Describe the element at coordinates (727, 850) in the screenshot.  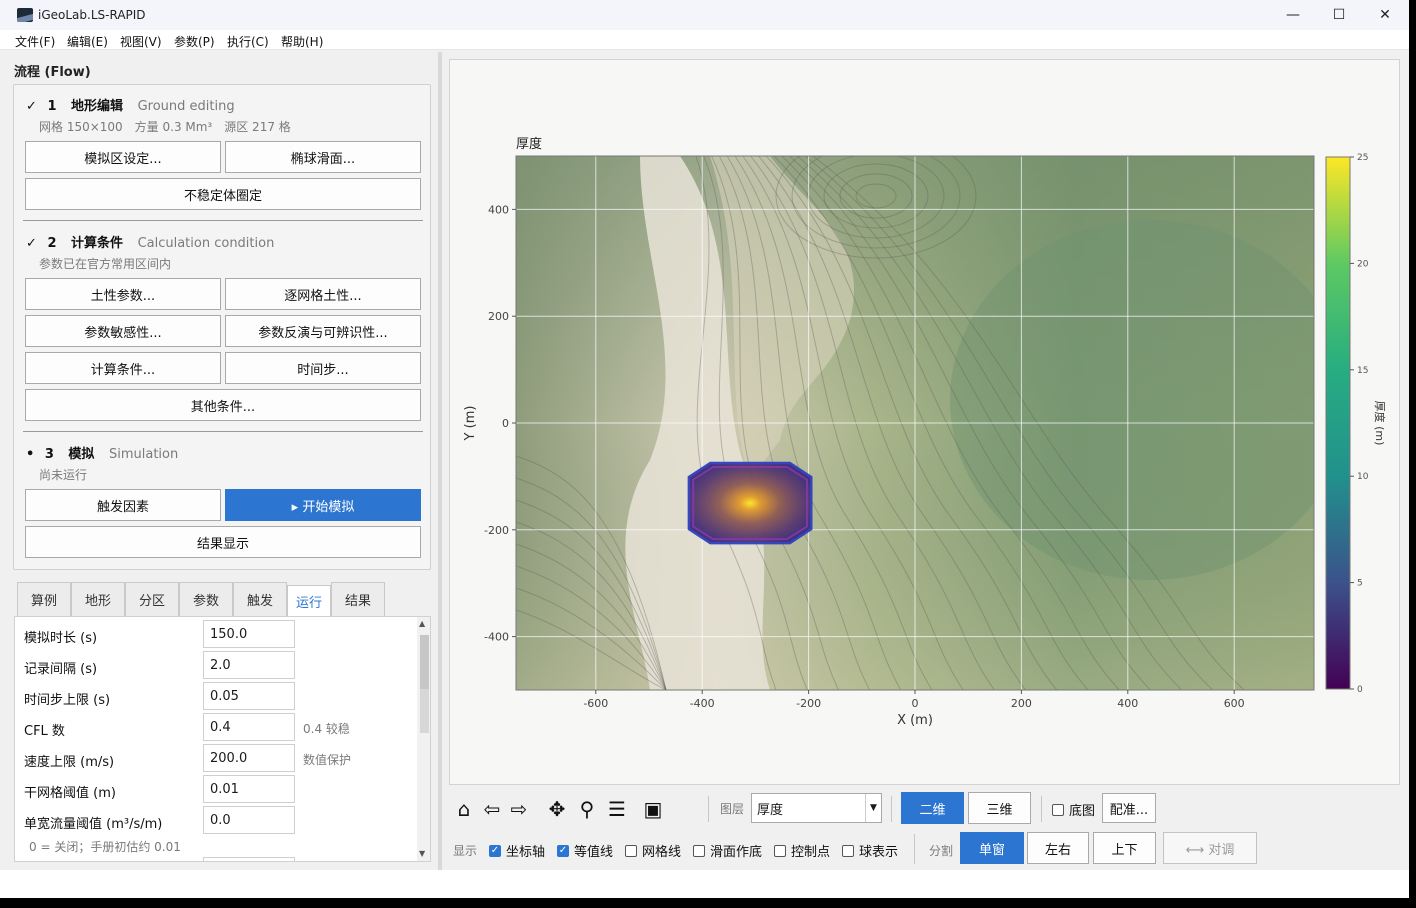
I see `slip-surface-checkbox: 滑面作底` at that location.